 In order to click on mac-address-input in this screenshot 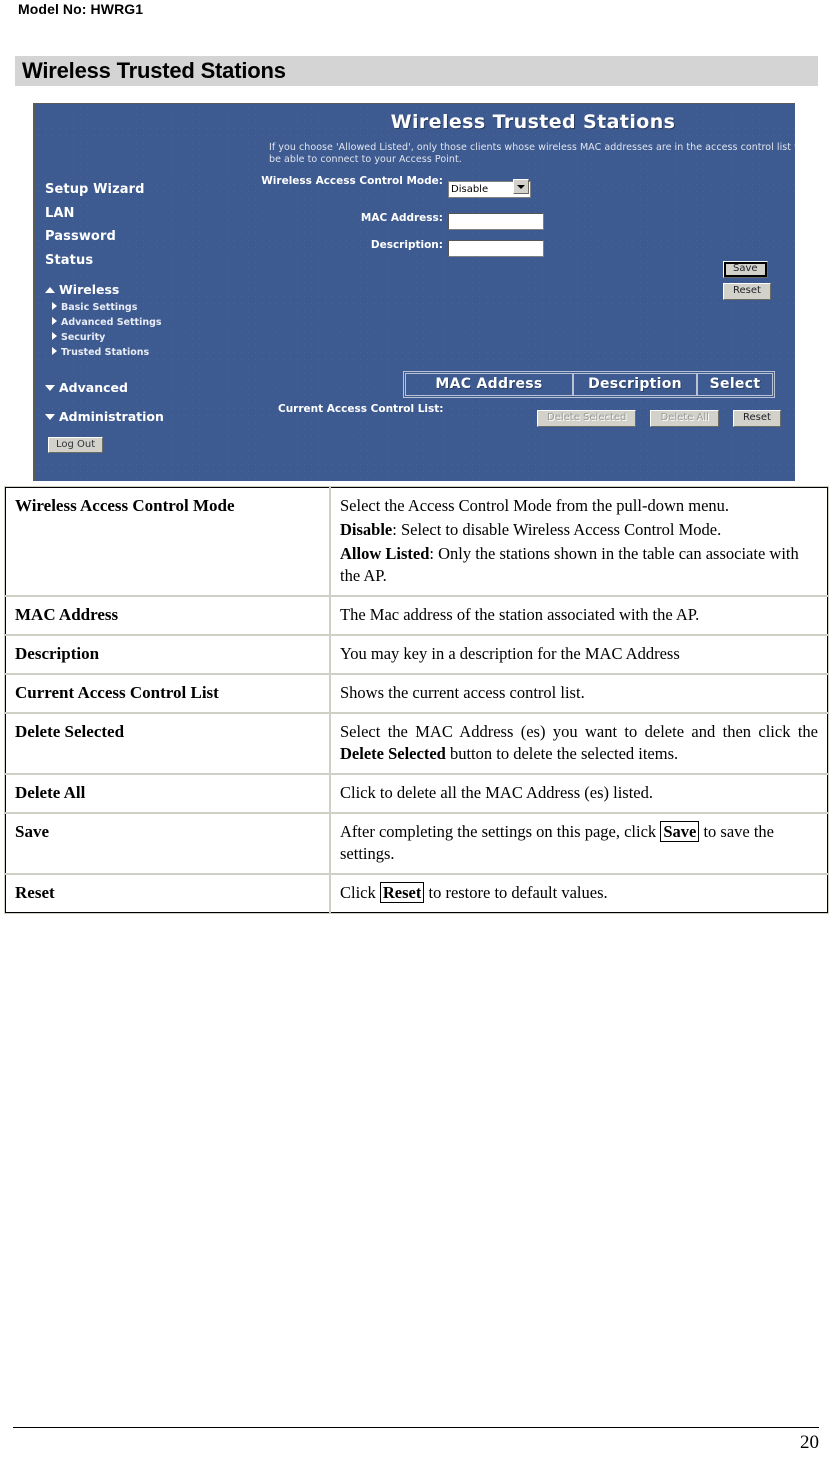, I will do `click(496, 221)`.